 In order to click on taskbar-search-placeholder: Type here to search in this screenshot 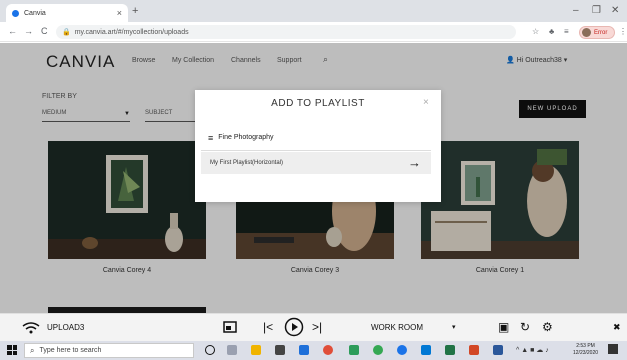, I will do `click(70, 350)`.